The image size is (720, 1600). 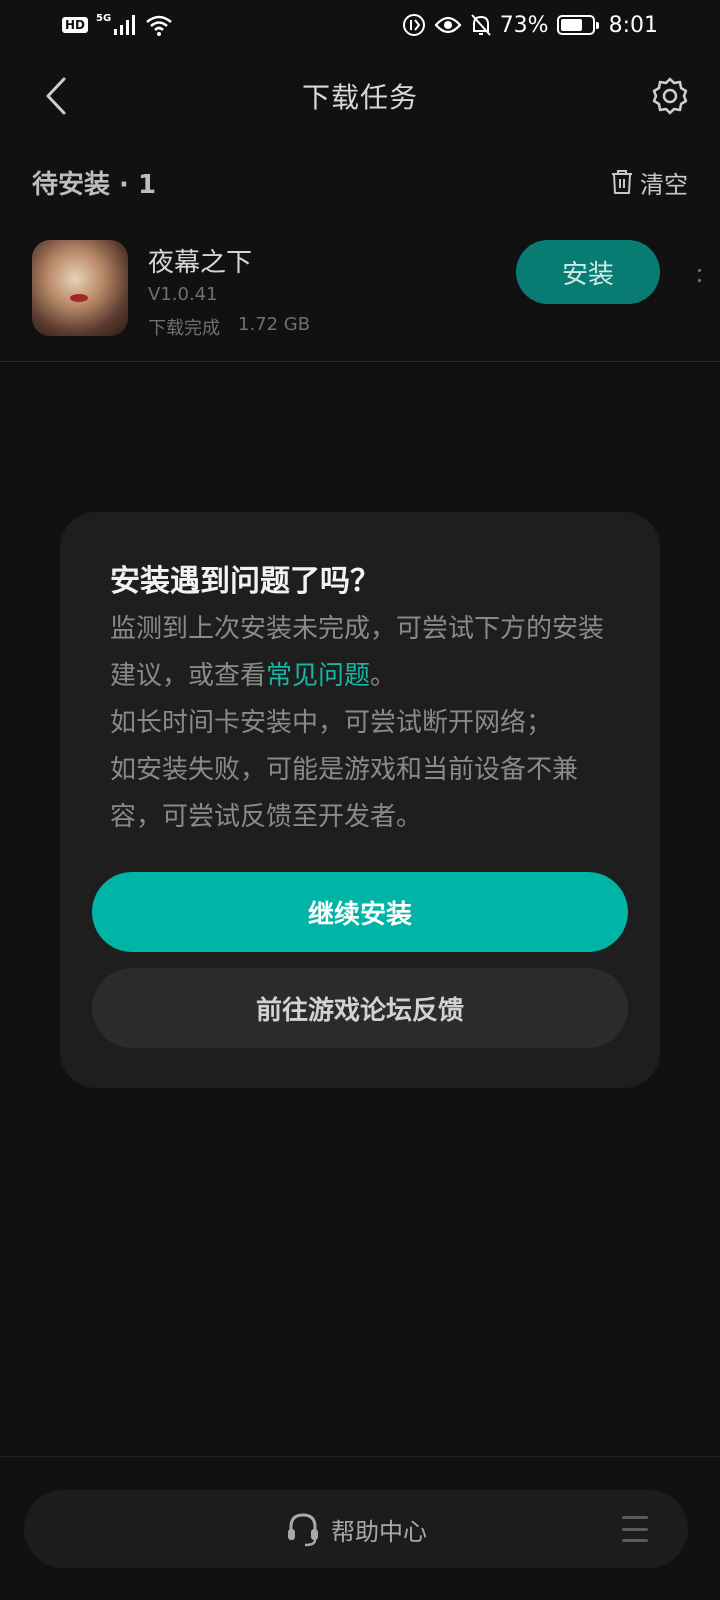 I want to click on battery-level, so click(x=571, y=25).